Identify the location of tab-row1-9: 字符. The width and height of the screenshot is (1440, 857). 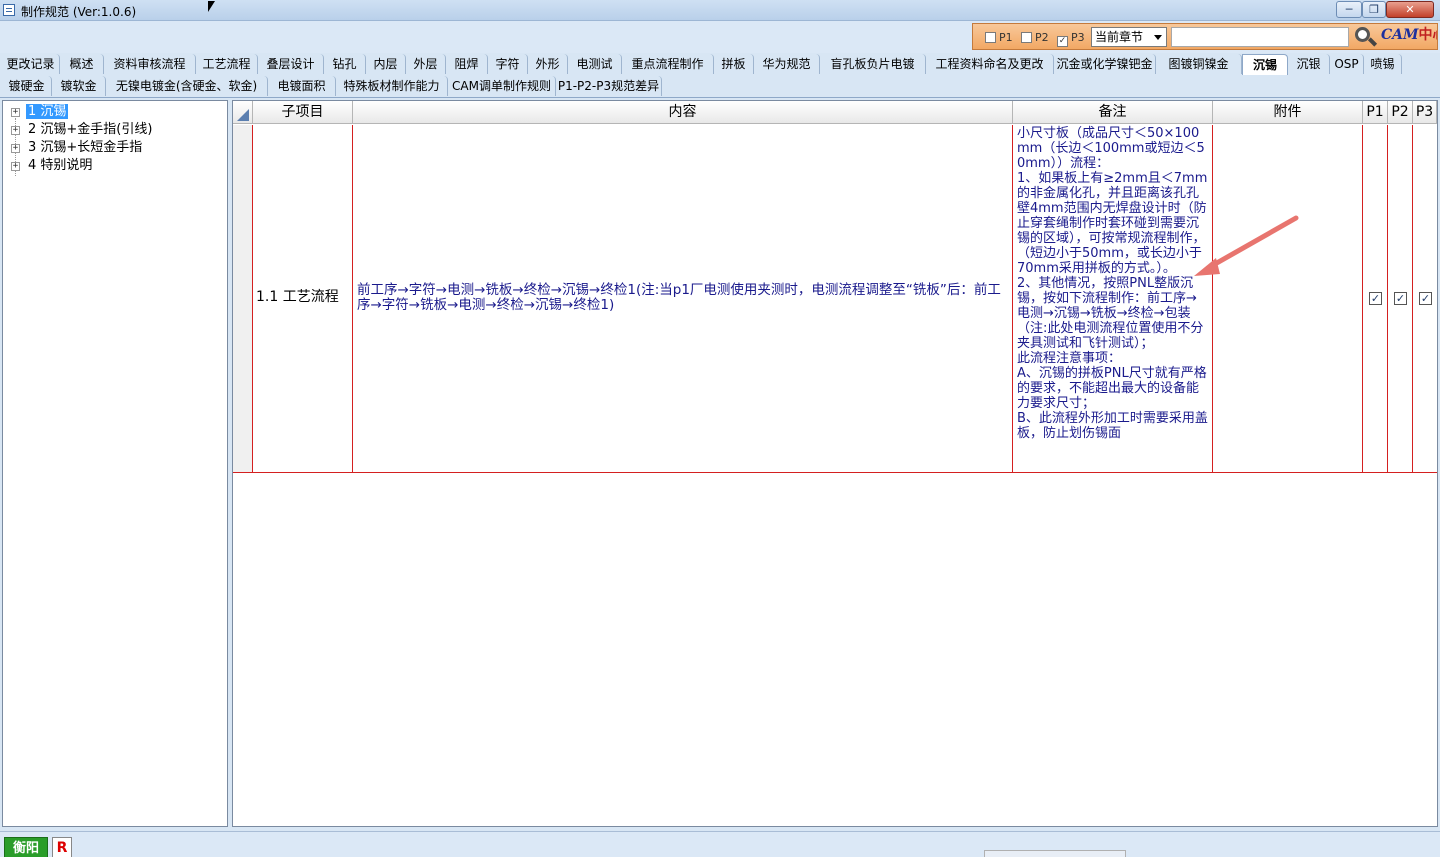
(508, 64).